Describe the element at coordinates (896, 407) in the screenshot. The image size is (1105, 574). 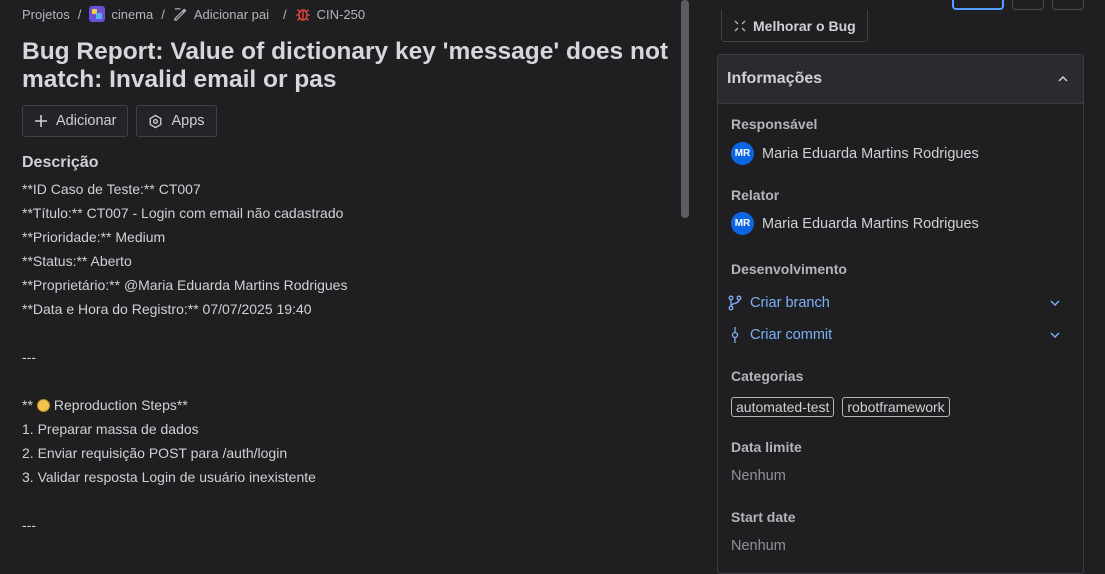
I see `category-tag: robotframework` at that location.